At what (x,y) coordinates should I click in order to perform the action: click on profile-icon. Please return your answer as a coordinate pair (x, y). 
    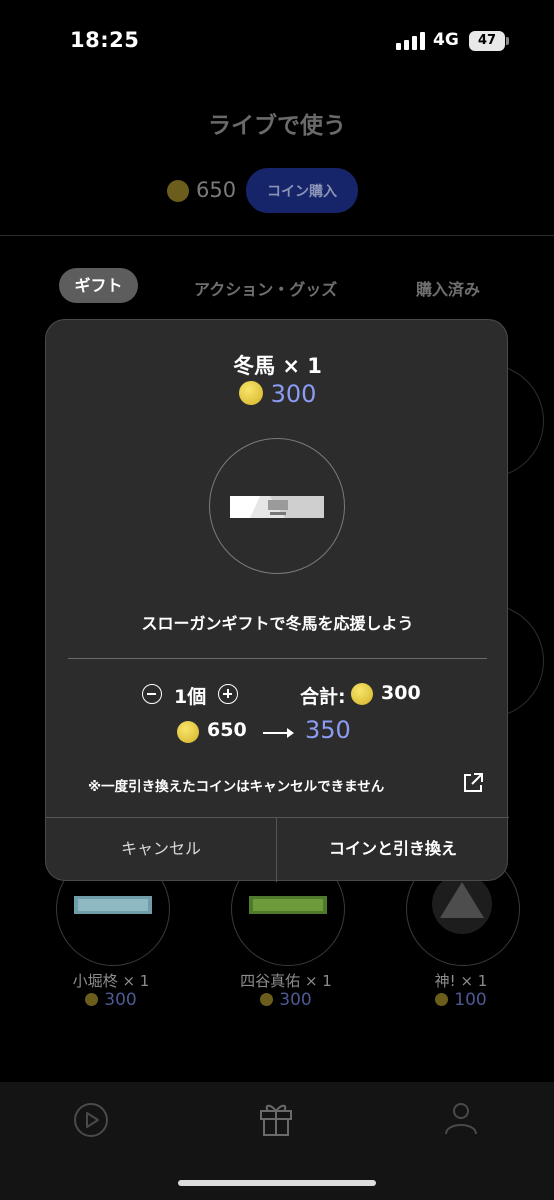
    Looking at the image, I should click on (461, 1118).